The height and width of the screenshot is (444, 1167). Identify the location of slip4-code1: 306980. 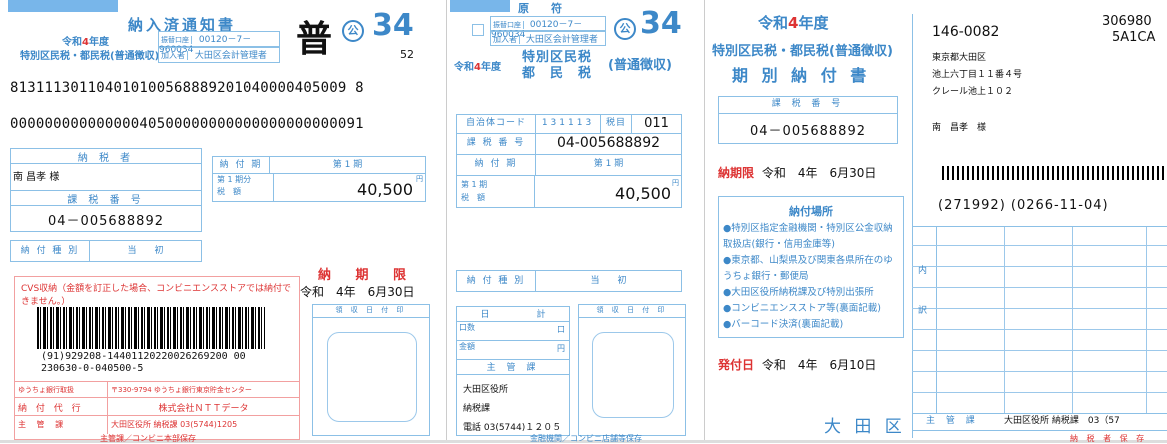
(1127, 21).